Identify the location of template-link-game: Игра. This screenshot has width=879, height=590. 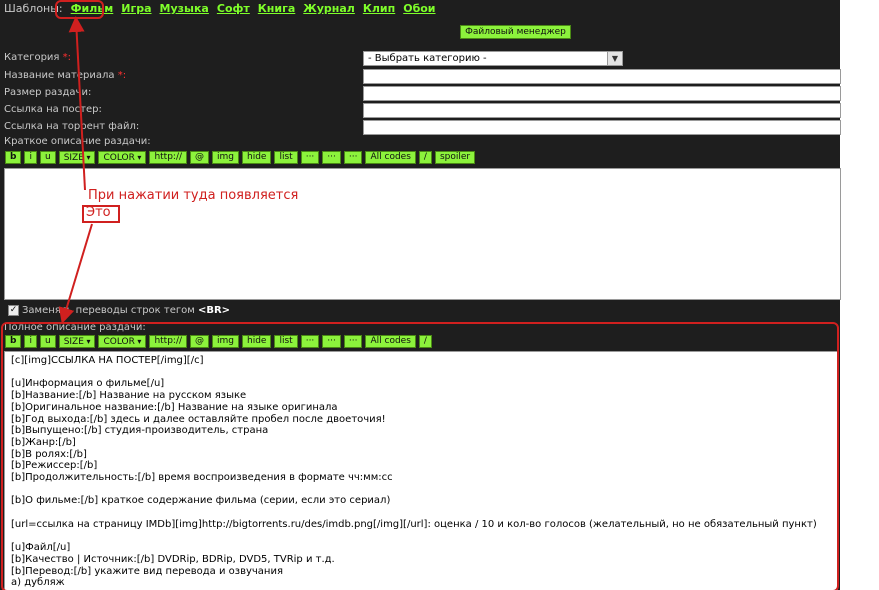
(136, 8).